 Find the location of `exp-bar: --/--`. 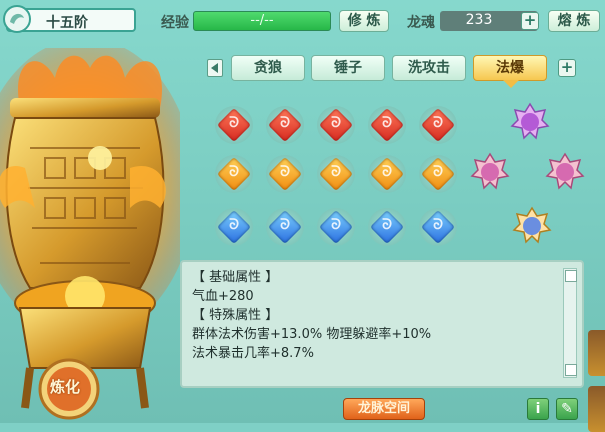

exp-bar: --/-- is located at coordinates (262, 21).